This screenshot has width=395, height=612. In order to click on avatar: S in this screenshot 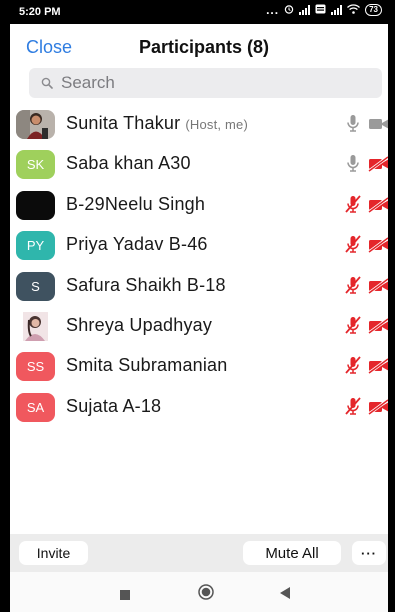, I will do `click(35, 286)`.